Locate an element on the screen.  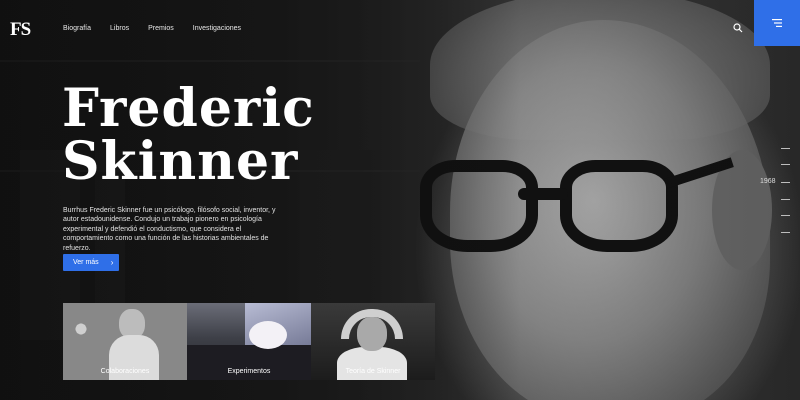
page-title: Frederic Skinner is located at coordinates (188, 135).